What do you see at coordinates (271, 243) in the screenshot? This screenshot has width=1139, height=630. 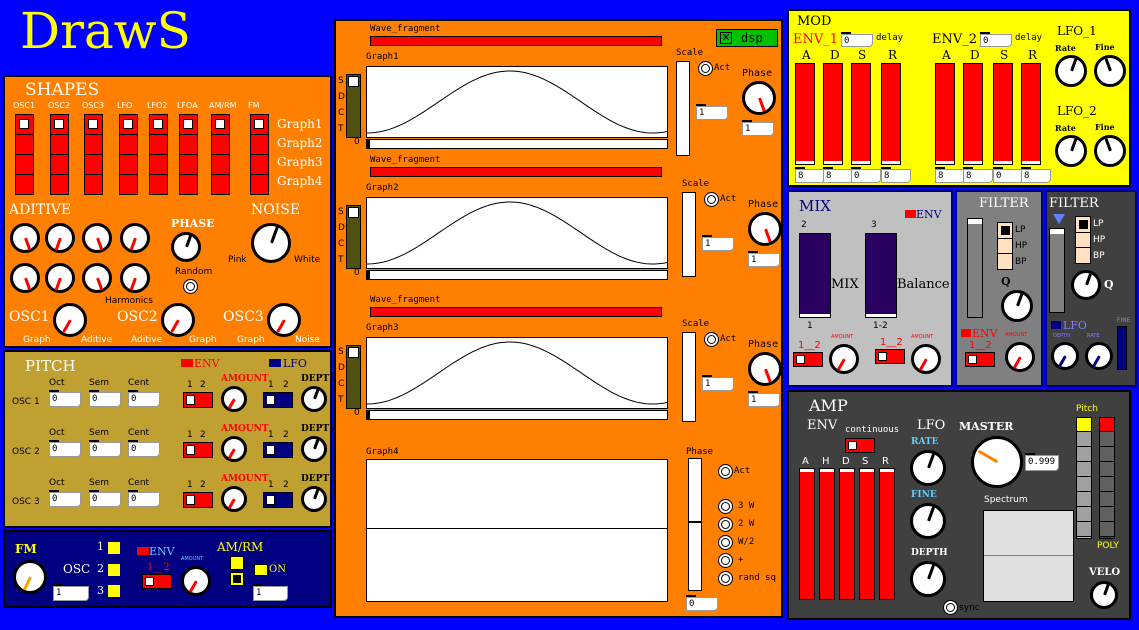 I see `noise-knob` at bounding box center [271, 243].